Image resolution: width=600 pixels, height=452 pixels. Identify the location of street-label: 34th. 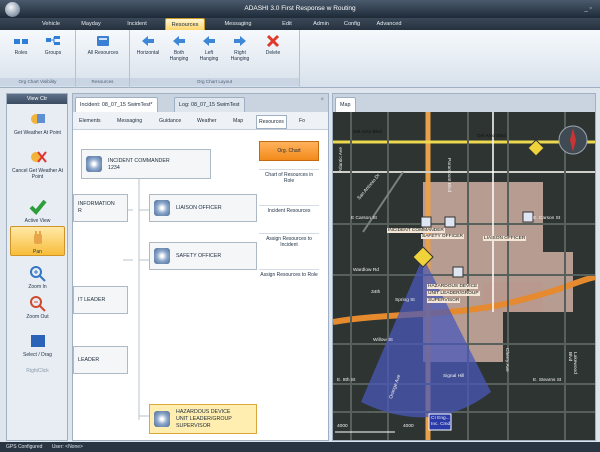
(376, 292).